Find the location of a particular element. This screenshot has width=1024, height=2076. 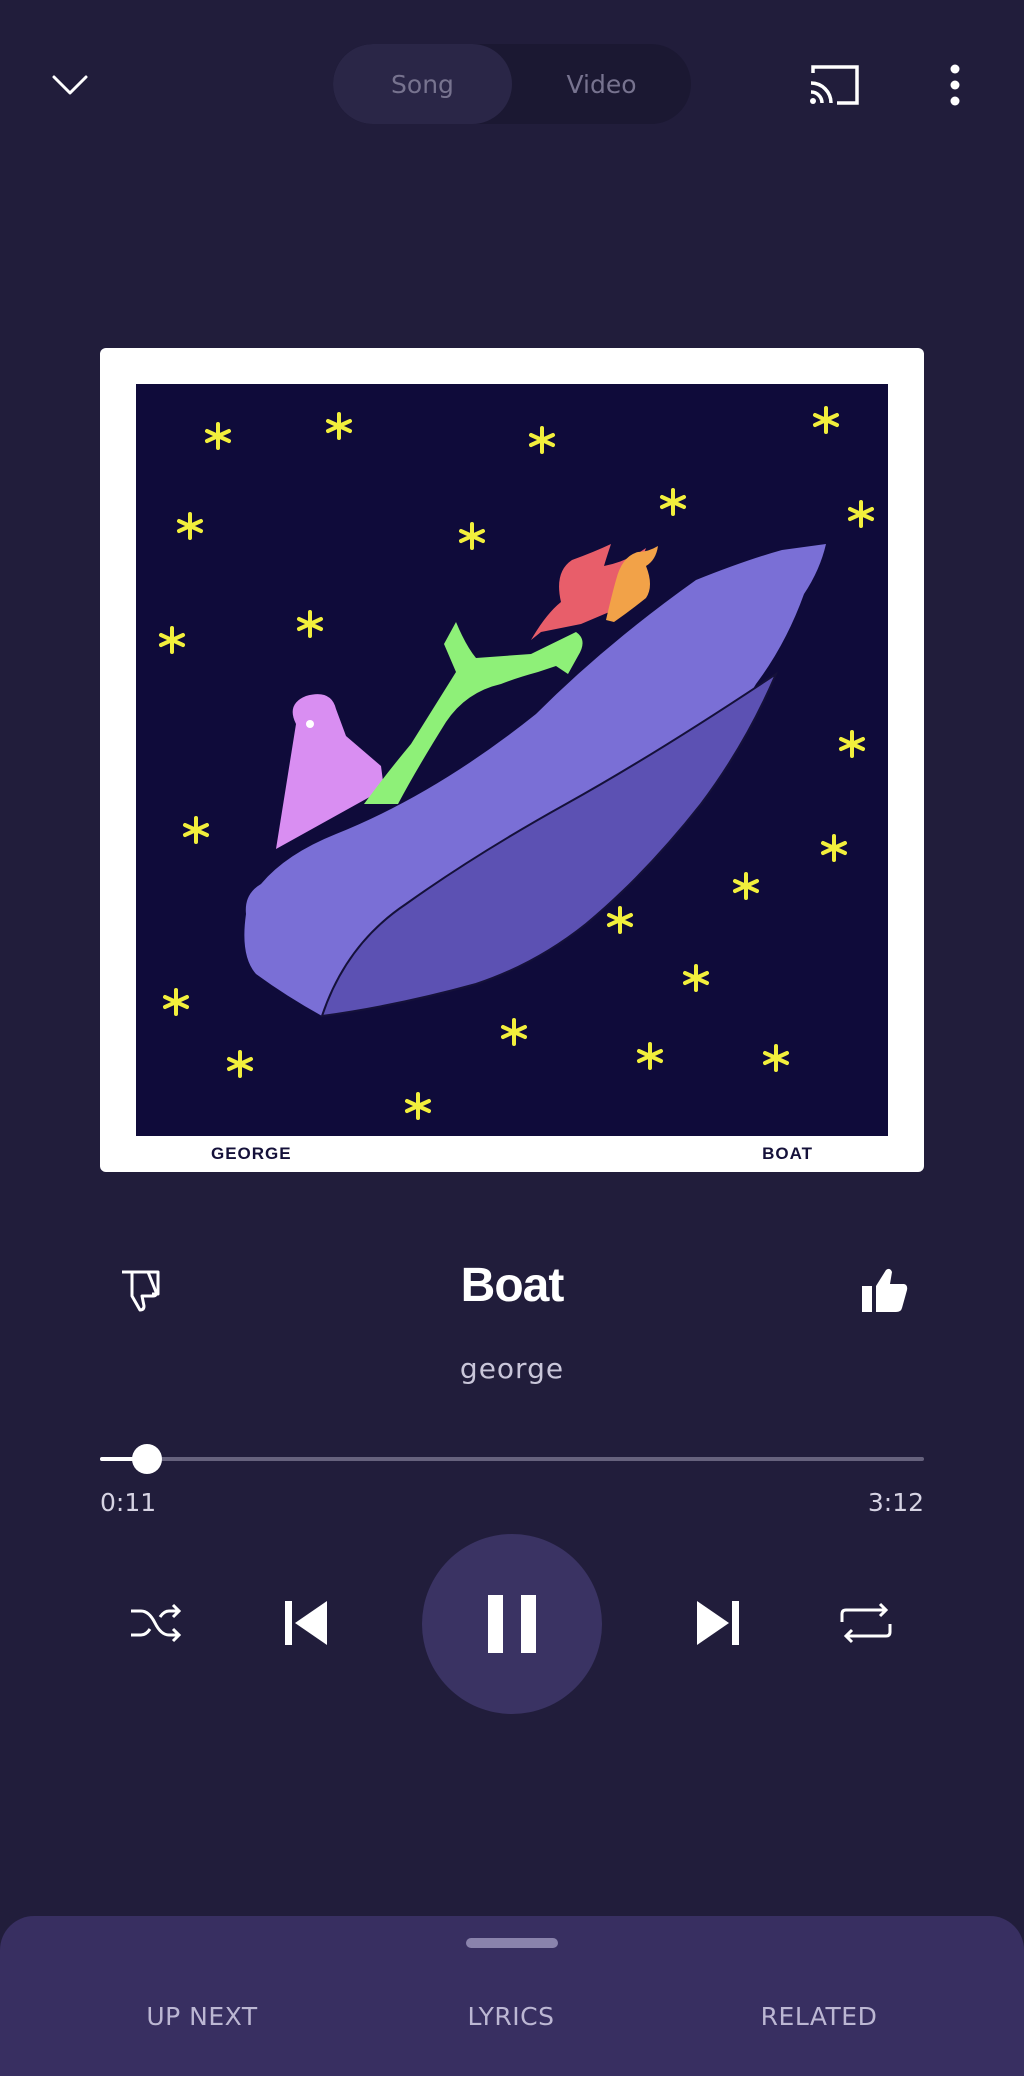

cast-button is located at coordinates (835, 85).